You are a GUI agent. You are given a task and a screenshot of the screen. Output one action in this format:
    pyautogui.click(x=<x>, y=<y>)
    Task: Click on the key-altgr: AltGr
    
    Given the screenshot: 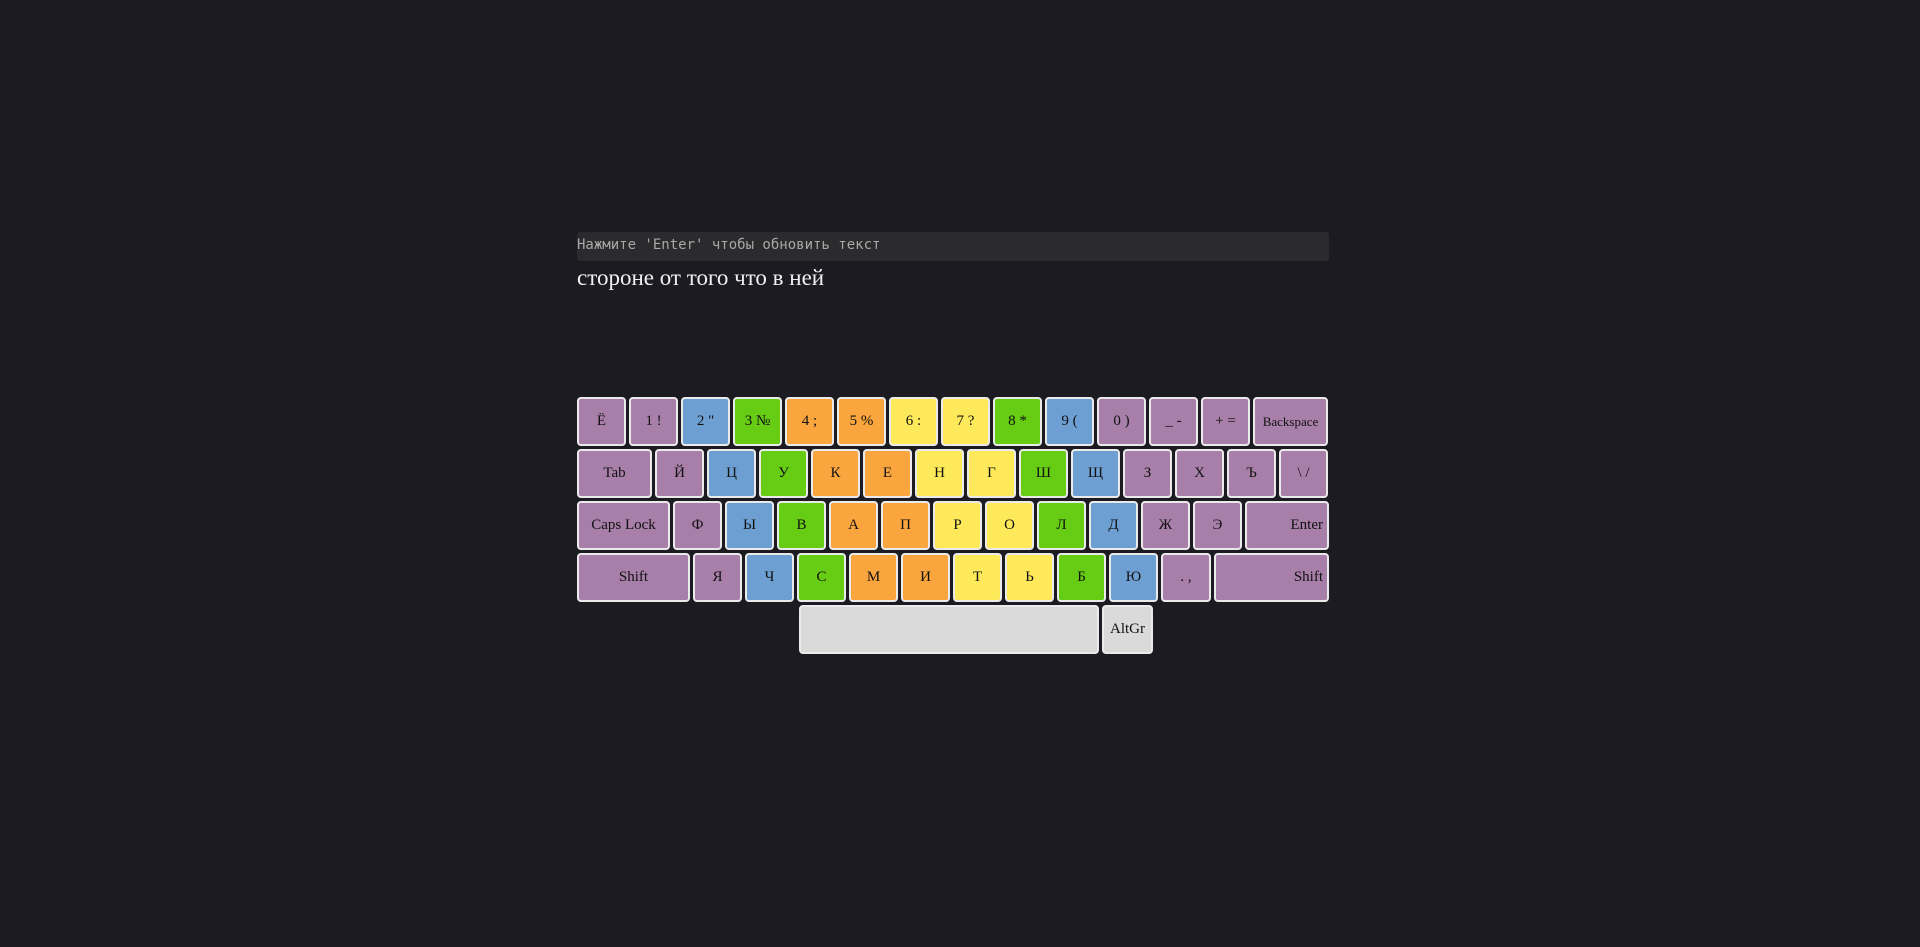 What is the action you would take?
    pyautogui.click(x=1127, y=629)
    